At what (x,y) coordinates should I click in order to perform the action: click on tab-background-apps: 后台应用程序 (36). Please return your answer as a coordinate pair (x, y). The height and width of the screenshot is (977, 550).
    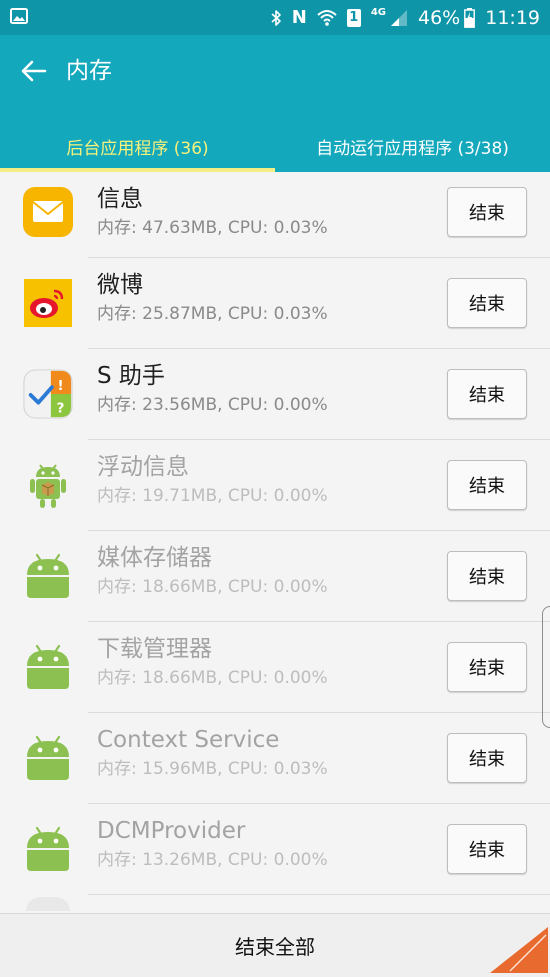
    Looking at the image, I should click on (137, 146).